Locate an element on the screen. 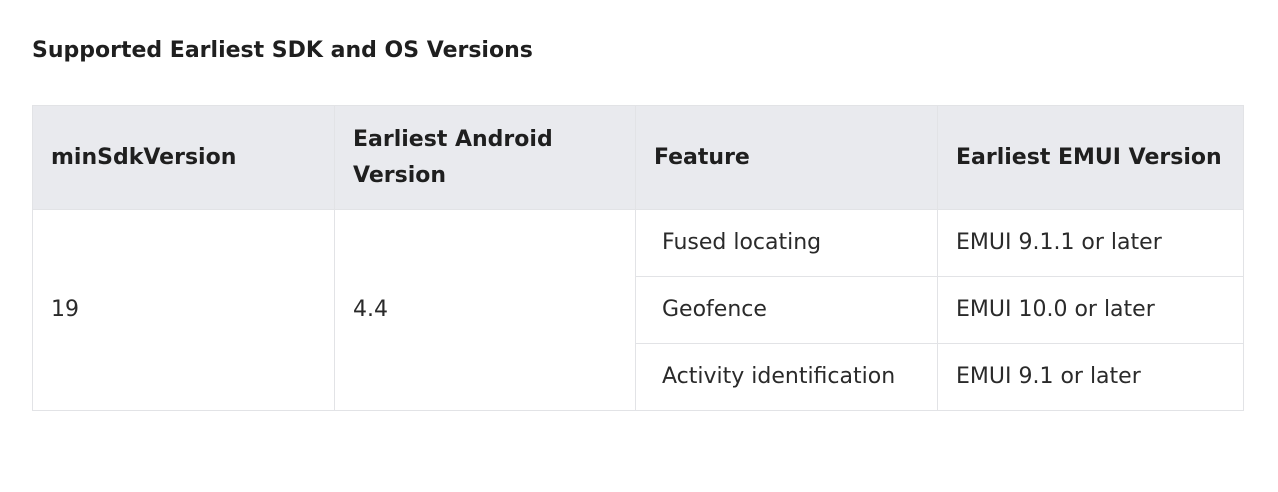  section-title: Supported Earliest SDK and OS Versions is located at coordinates (282, 50).